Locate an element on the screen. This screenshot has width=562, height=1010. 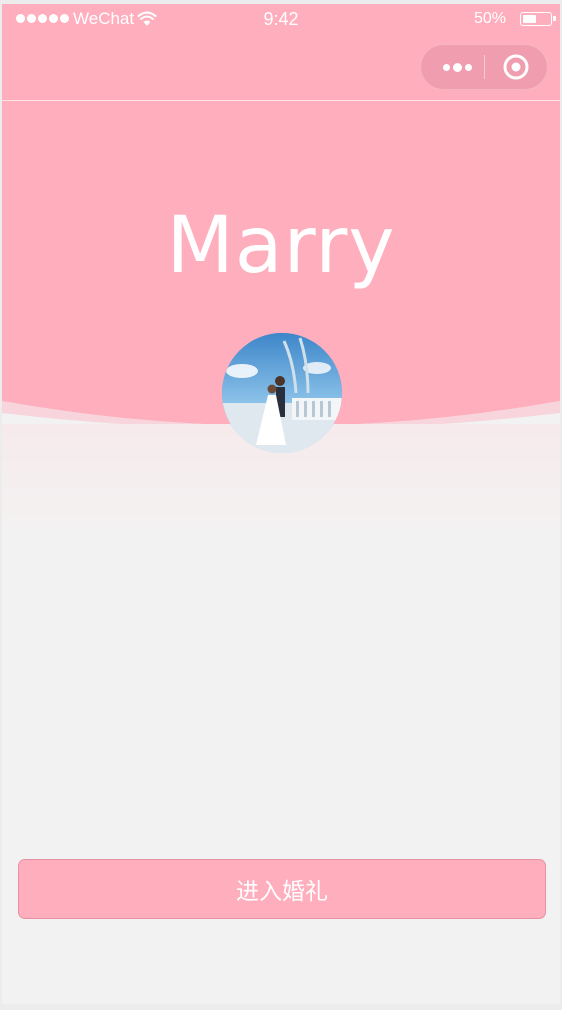
navigation-bar is located at coordinates (281, 68).